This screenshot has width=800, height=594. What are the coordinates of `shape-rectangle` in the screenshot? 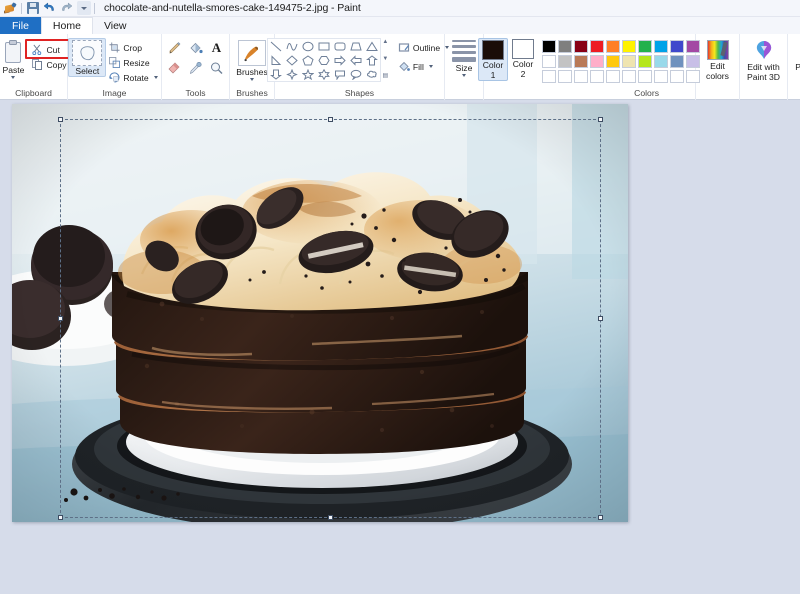 It's located at (324, 46).